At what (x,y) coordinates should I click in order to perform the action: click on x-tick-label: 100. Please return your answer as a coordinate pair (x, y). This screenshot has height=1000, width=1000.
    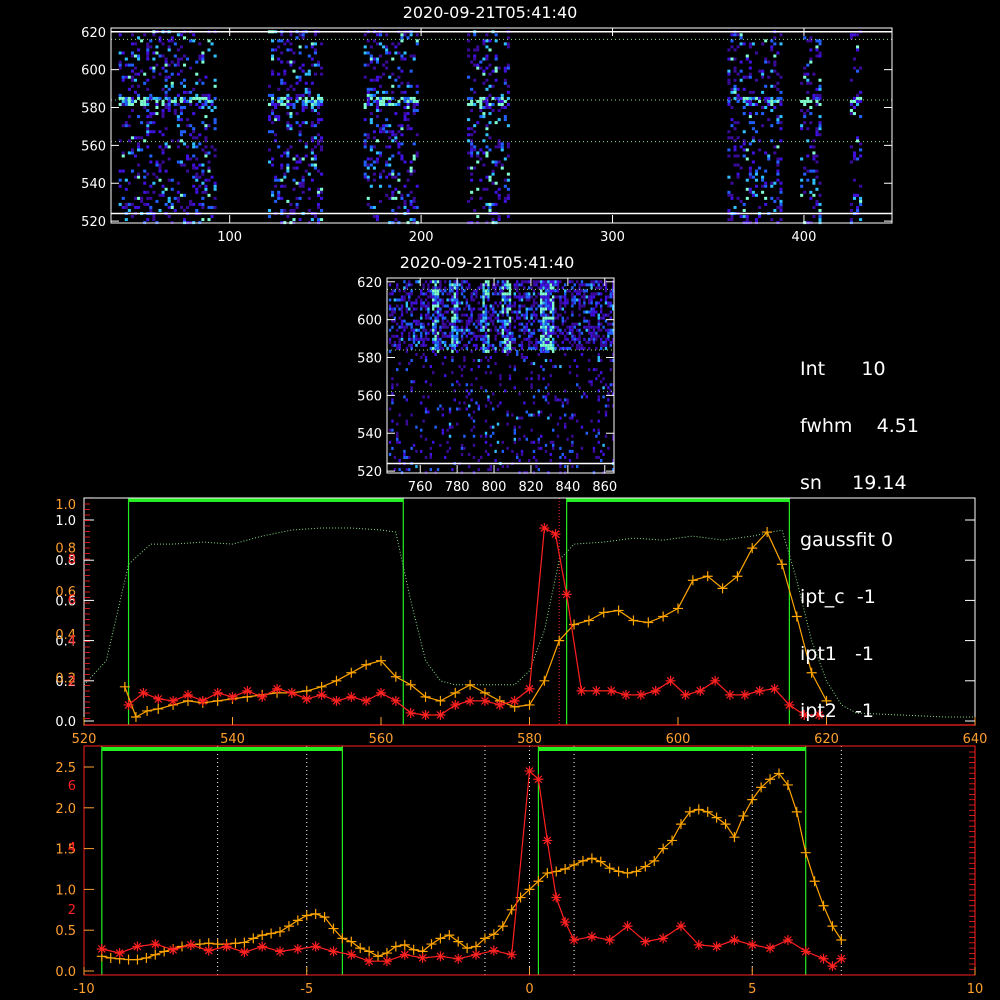
    Looking at the image, I should click on (229, 237).